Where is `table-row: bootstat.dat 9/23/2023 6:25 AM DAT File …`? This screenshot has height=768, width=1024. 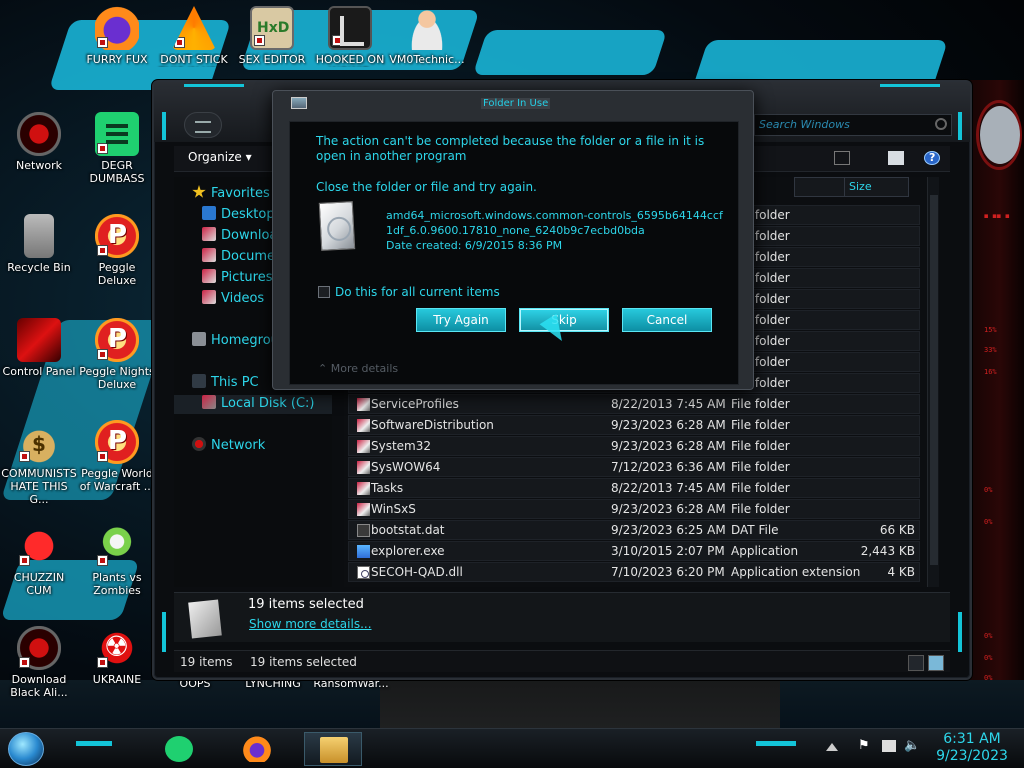 table-row: bootstat.dat 9/23/2023 6:25 AM DAT File … is located at coordinates (634, 530).